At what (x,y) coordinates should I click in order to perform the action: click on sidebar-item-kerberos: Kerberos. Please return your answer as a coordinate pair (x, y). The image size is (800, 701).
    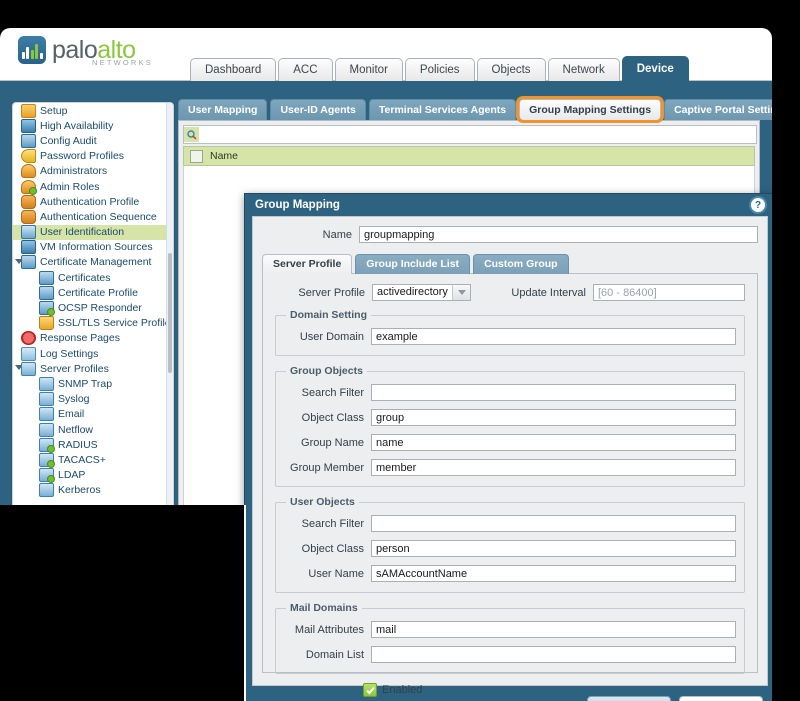
    Looking at the image, I should click on (93, 490).